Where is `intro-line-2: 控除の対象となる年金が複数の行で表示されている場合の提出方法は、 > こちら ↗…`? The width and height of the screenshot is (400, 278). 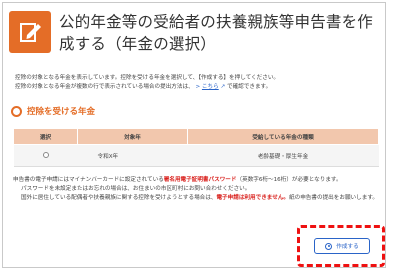 intro-line-2: 控除の対象となる年金が複数の行で表示されている場合の提出方法は、 > こちら ↗… is located at coordinates (199, 87).